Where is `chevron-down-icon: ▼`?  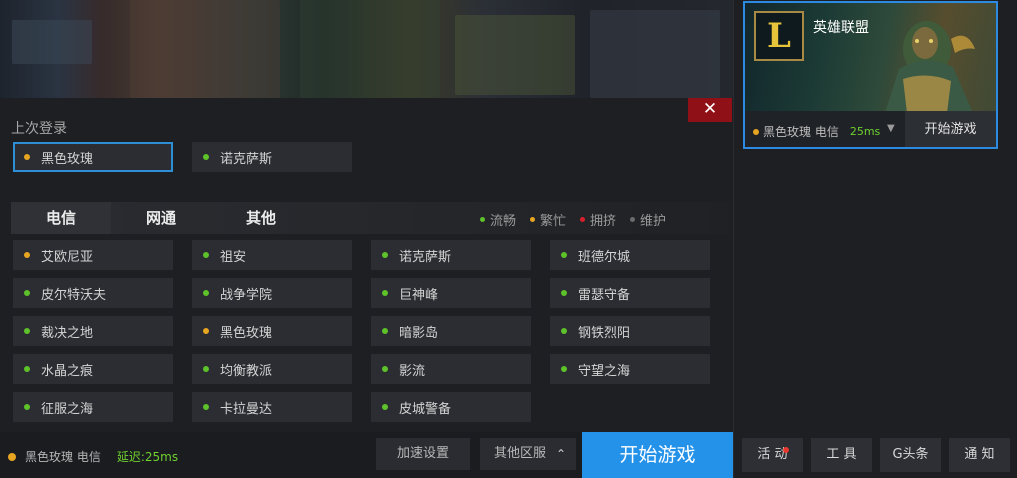
chevron-down-icon: ▼ is located at coordinates (891, 128).